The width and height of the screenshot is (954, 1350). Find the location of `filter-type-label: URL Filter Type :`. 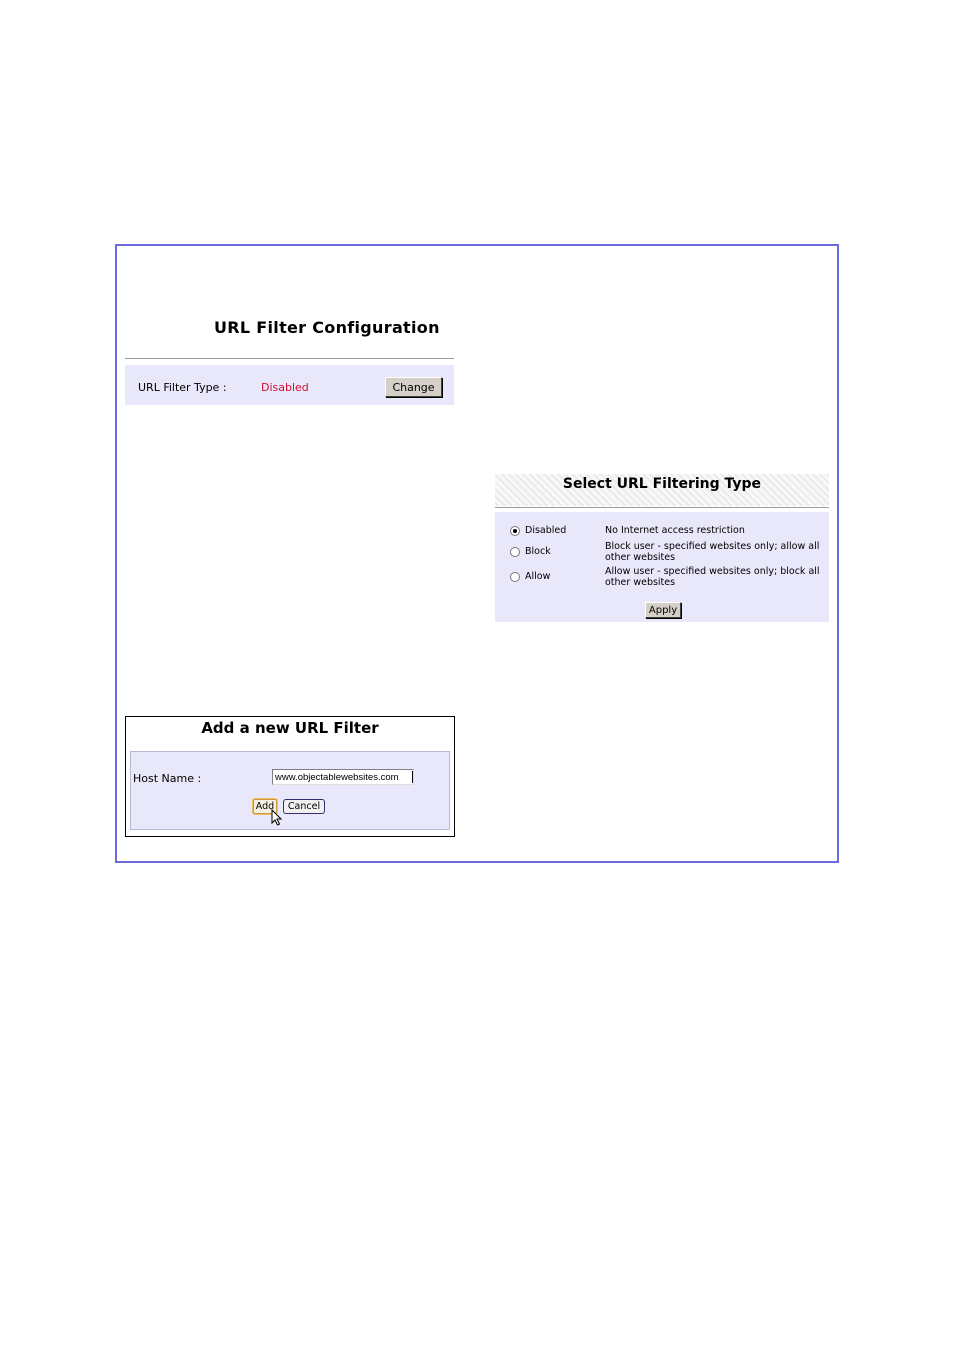

filter-type-label: URL Filter Type : is located at coordinates (182, 387).